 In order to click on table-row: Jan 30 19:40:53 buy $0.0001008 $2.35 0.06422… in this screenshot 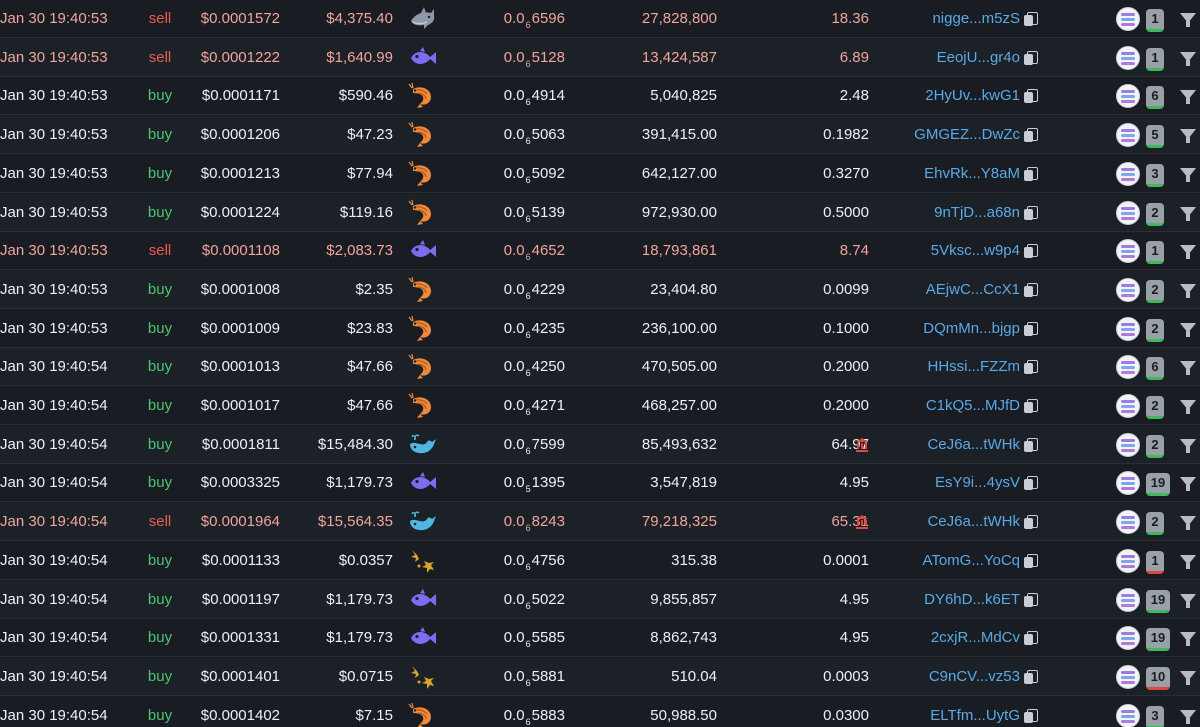, I will do `click(600, 289)`.